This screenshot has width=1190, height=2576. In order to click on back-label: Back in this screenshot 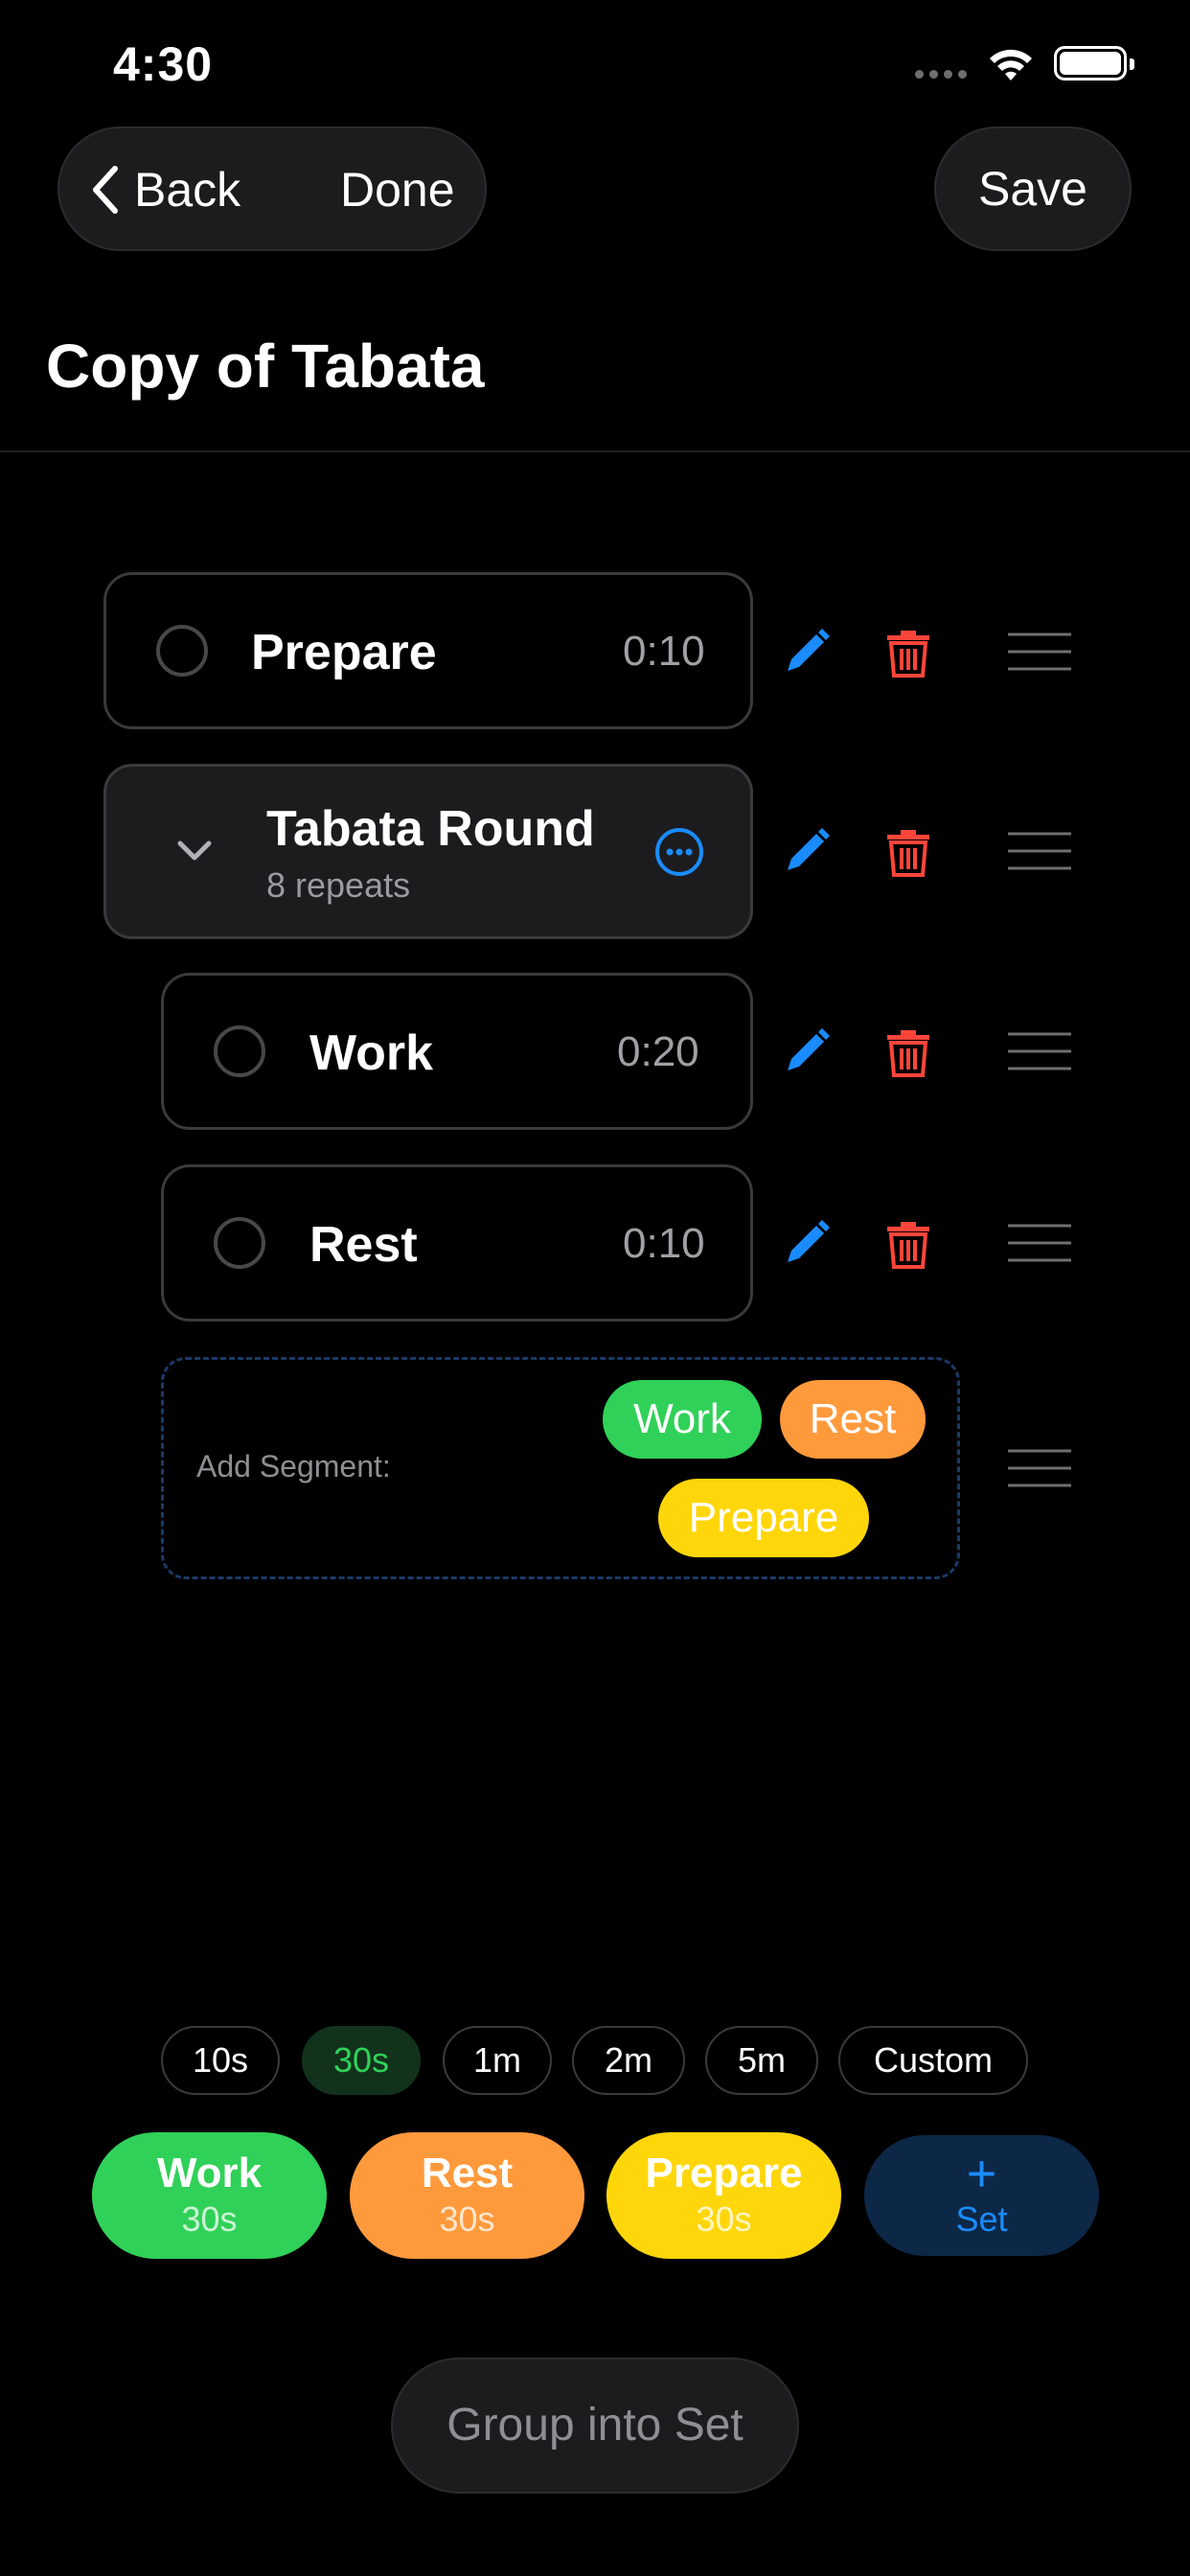, I will do `click(187, 190)`.